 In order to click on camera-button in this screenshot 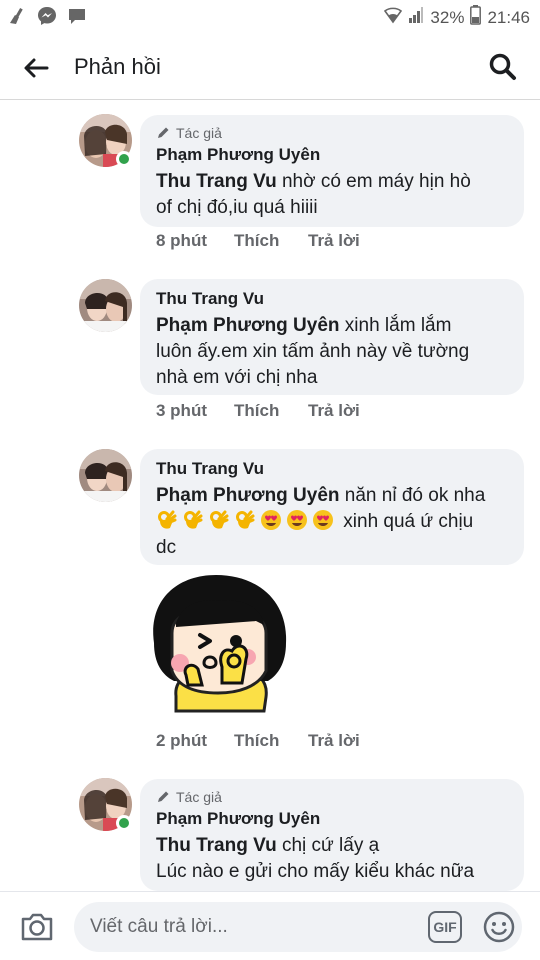, I will do `click(37, 927)`.